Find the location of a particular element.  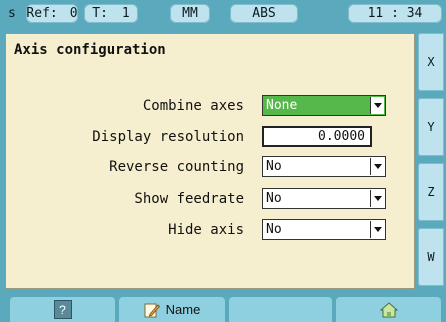

page-title: Axis configuration is located at coordinates (90, 50).